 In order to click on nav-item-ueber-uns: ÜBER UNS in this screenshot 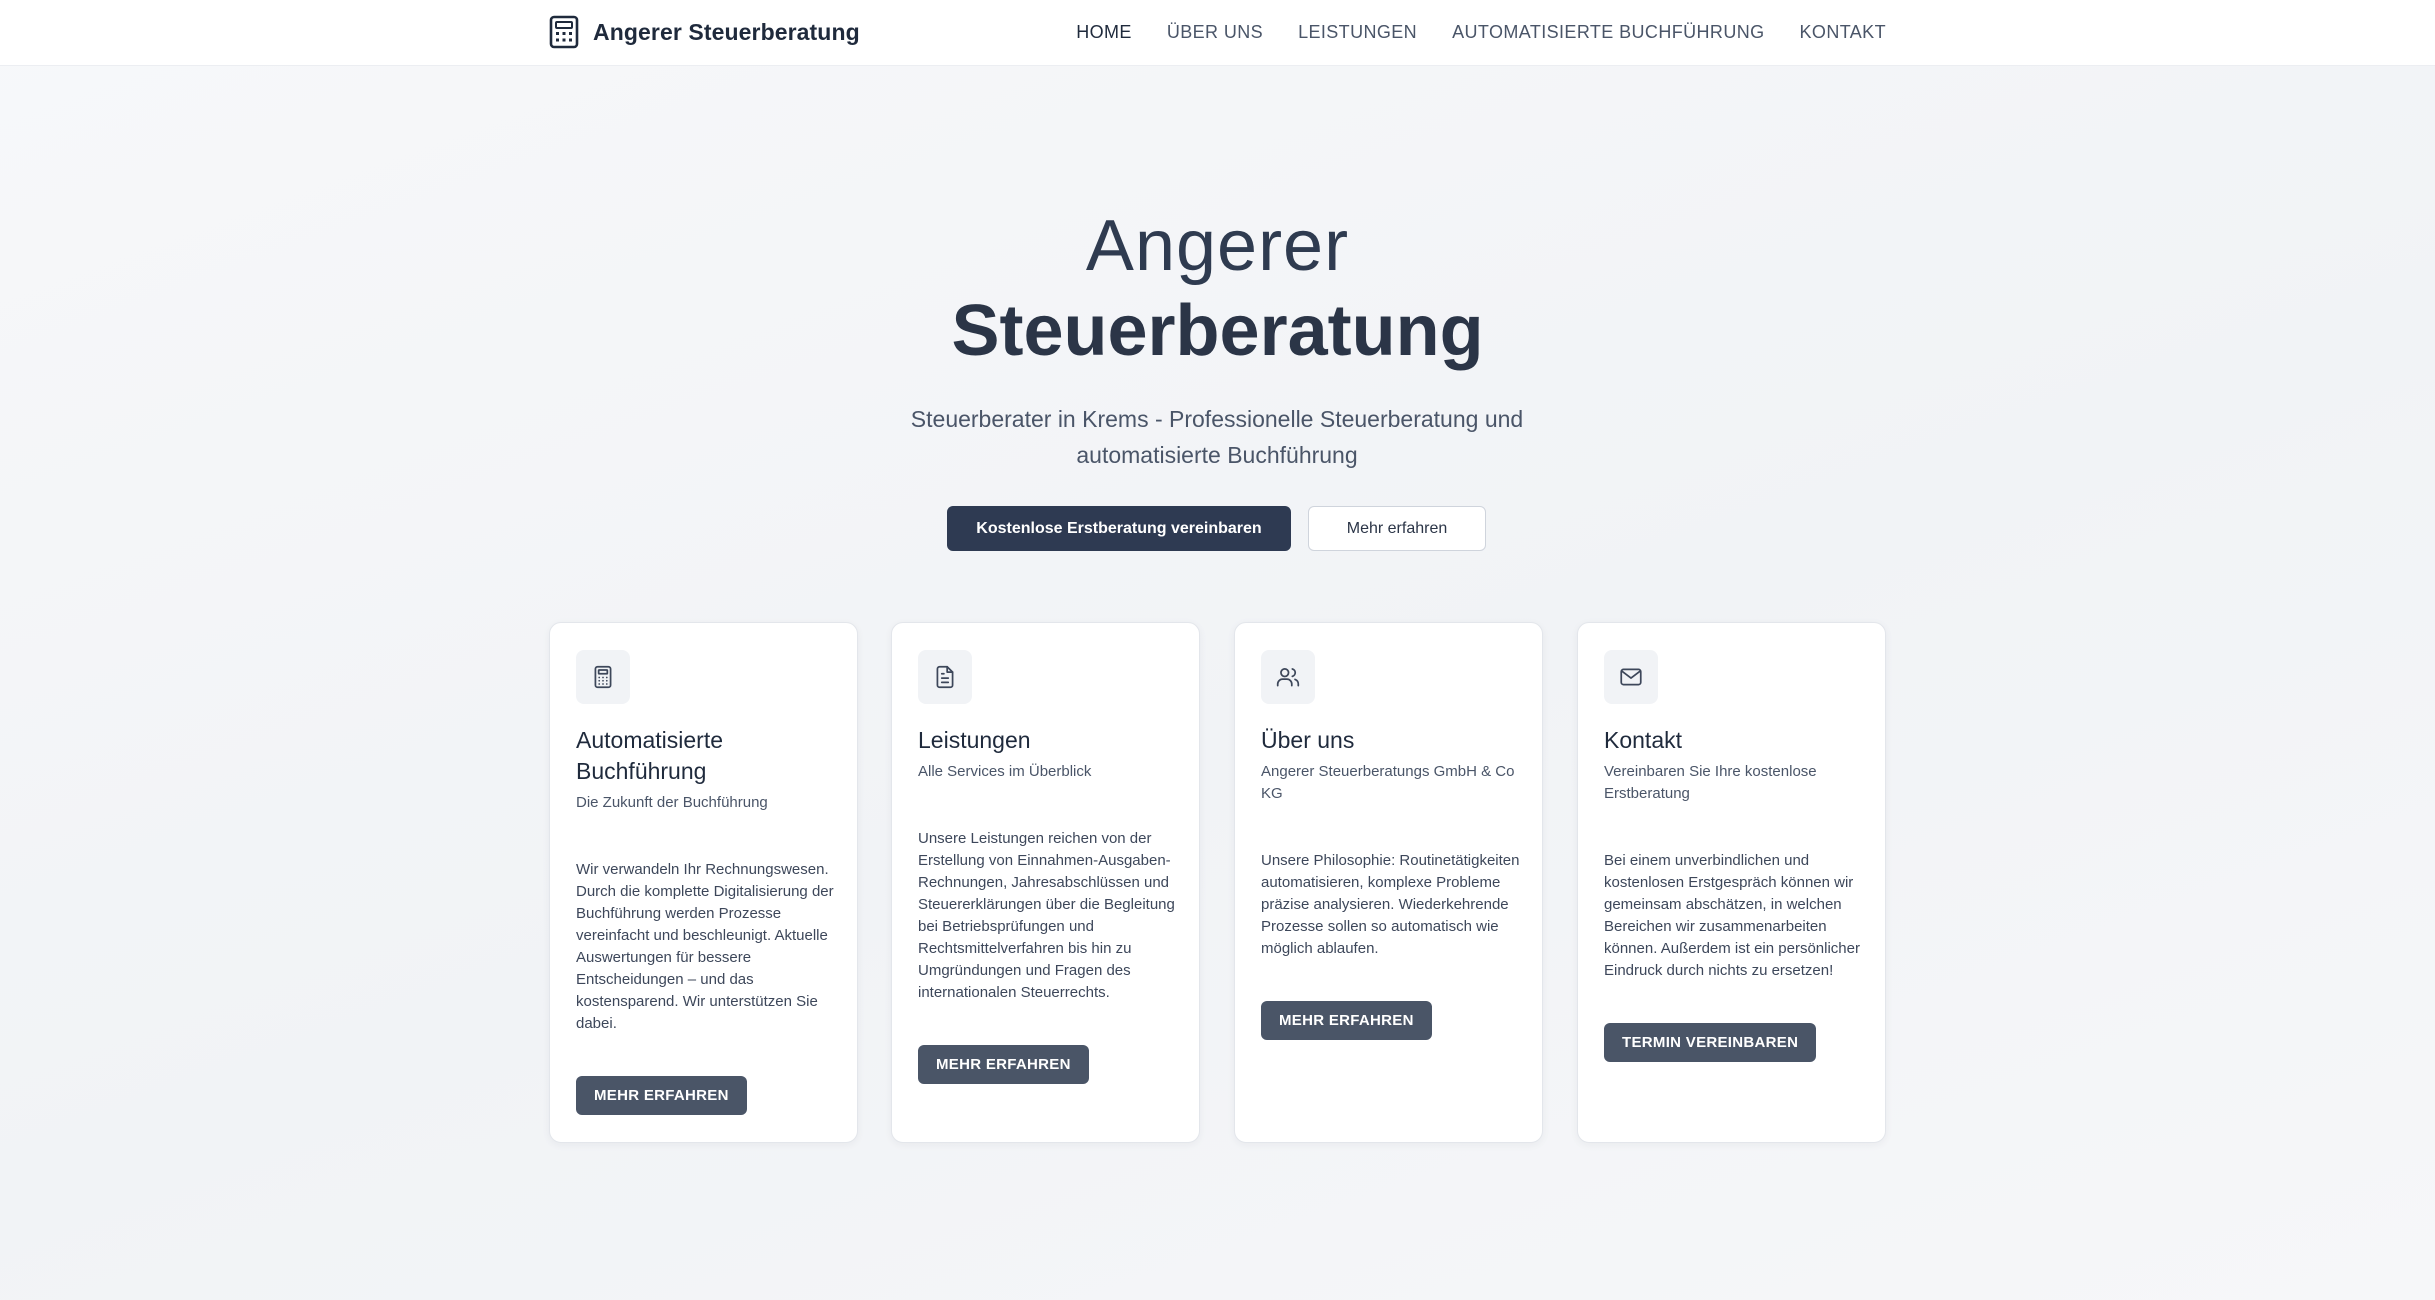, I will do `click(1215, 32)`.